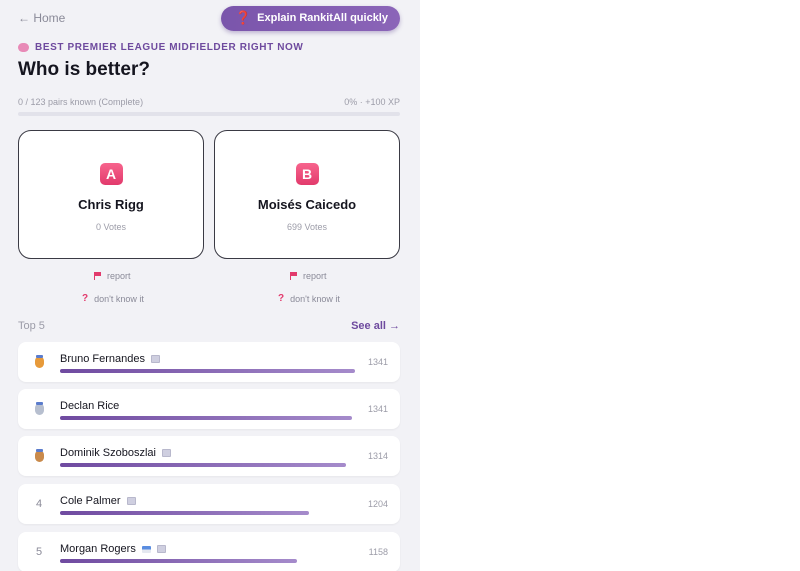  What do you see at coordinates (372, 102) in the screenshot?
I see `progress-right-text: 0% · +100 XP` at bounding box center [372, 102].